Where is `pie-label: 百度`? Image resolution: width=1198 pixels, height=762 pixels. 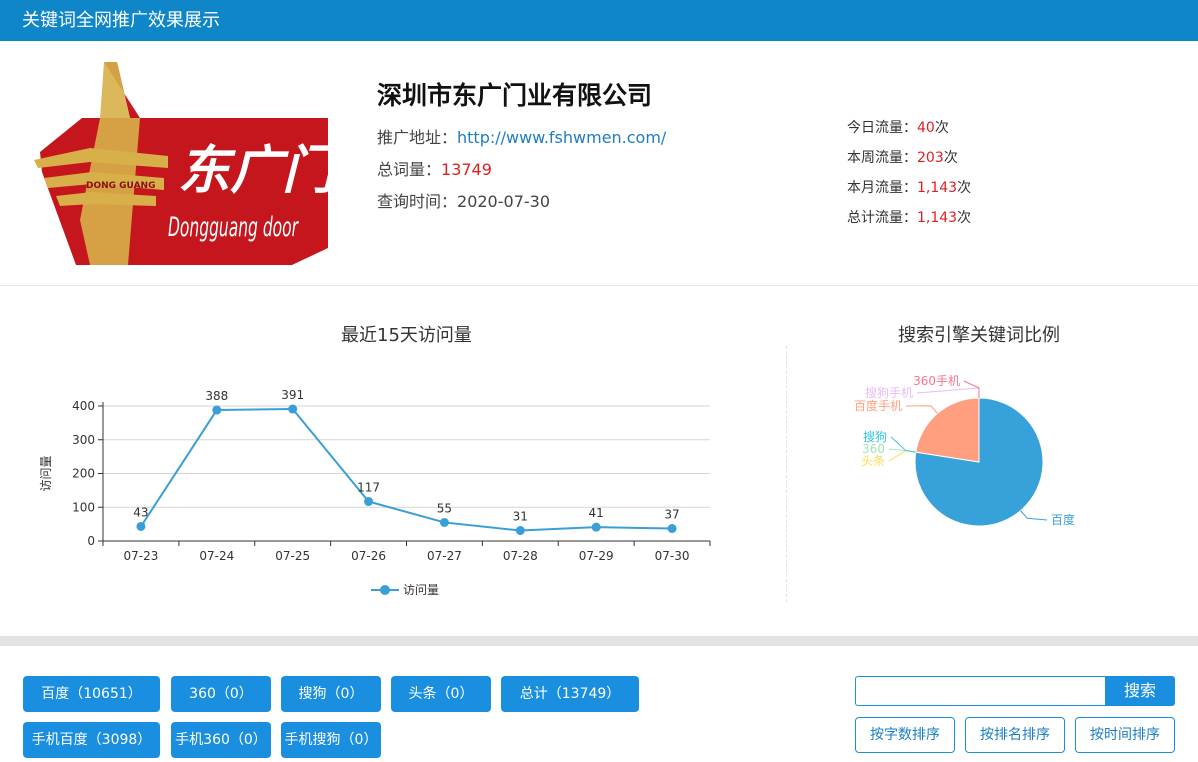
pie-label: 百度 is located at coordinates (1063, 519).